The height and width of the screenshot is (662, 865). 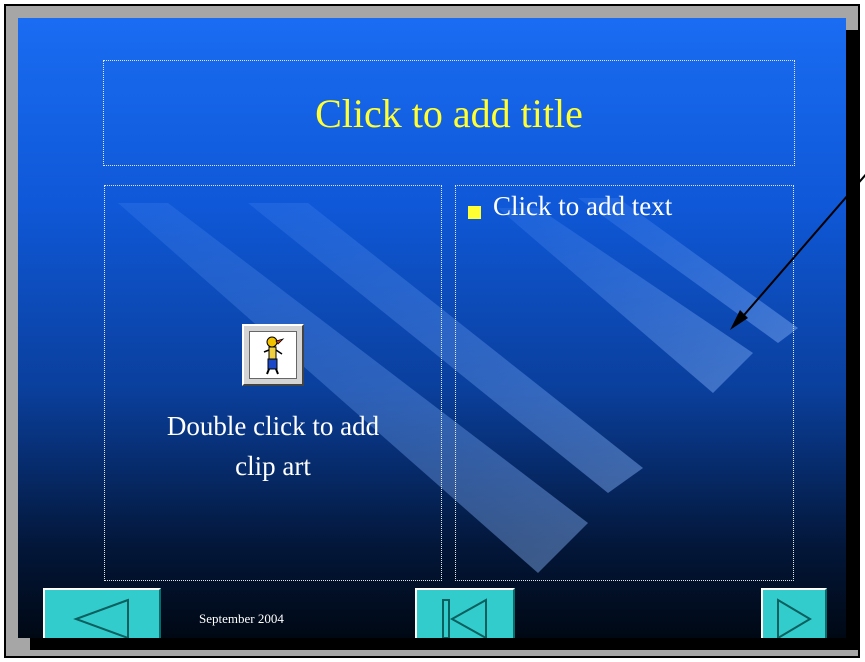 What do you see at coordinates (797, 251) in the screenshot?
I see `annotation-arrow` at bounding box center [797, 251].